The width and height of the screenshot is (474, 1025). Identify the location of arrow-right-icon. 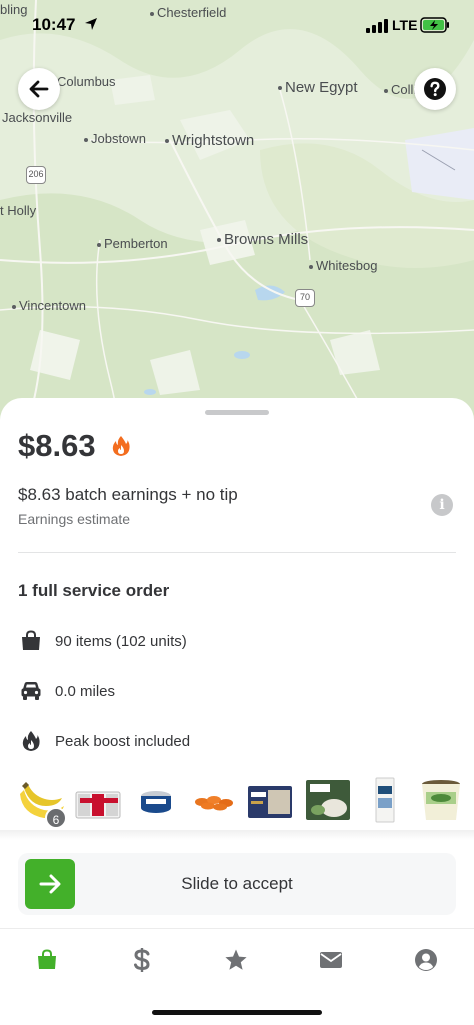
(50, 884).